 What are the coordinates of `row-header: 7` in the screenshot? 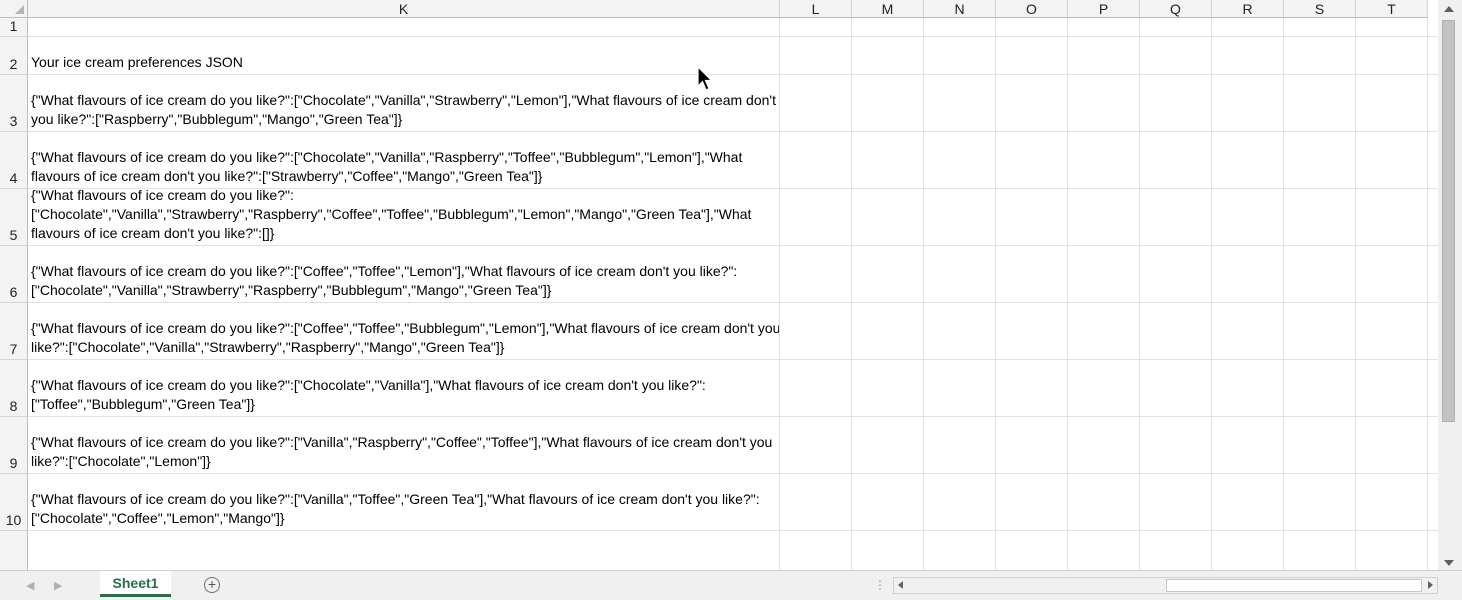 It's located at (14, 331).